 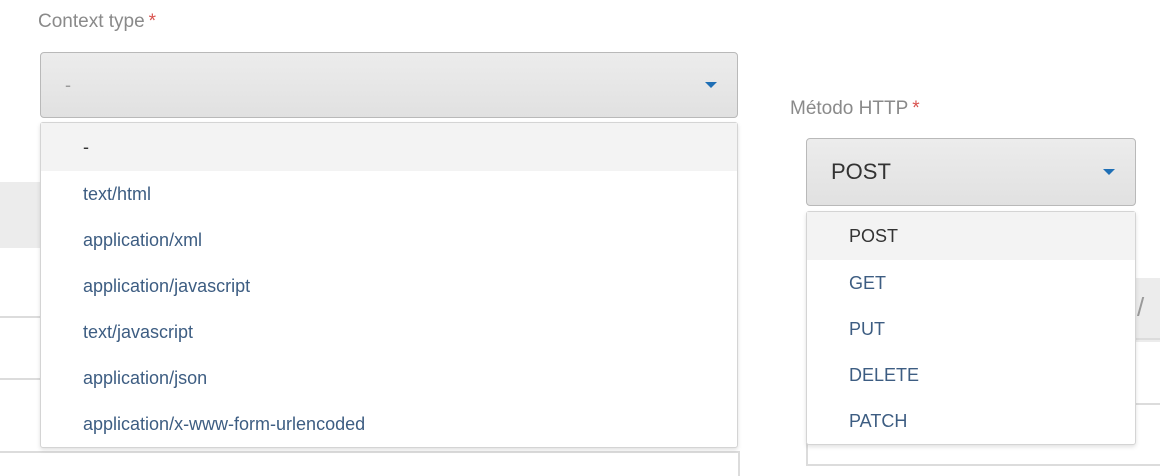 What do you see at coordinates (971, 375) in the screenshot?
I see `dropdown-option: DELETE` at bounding box center [971, 375].